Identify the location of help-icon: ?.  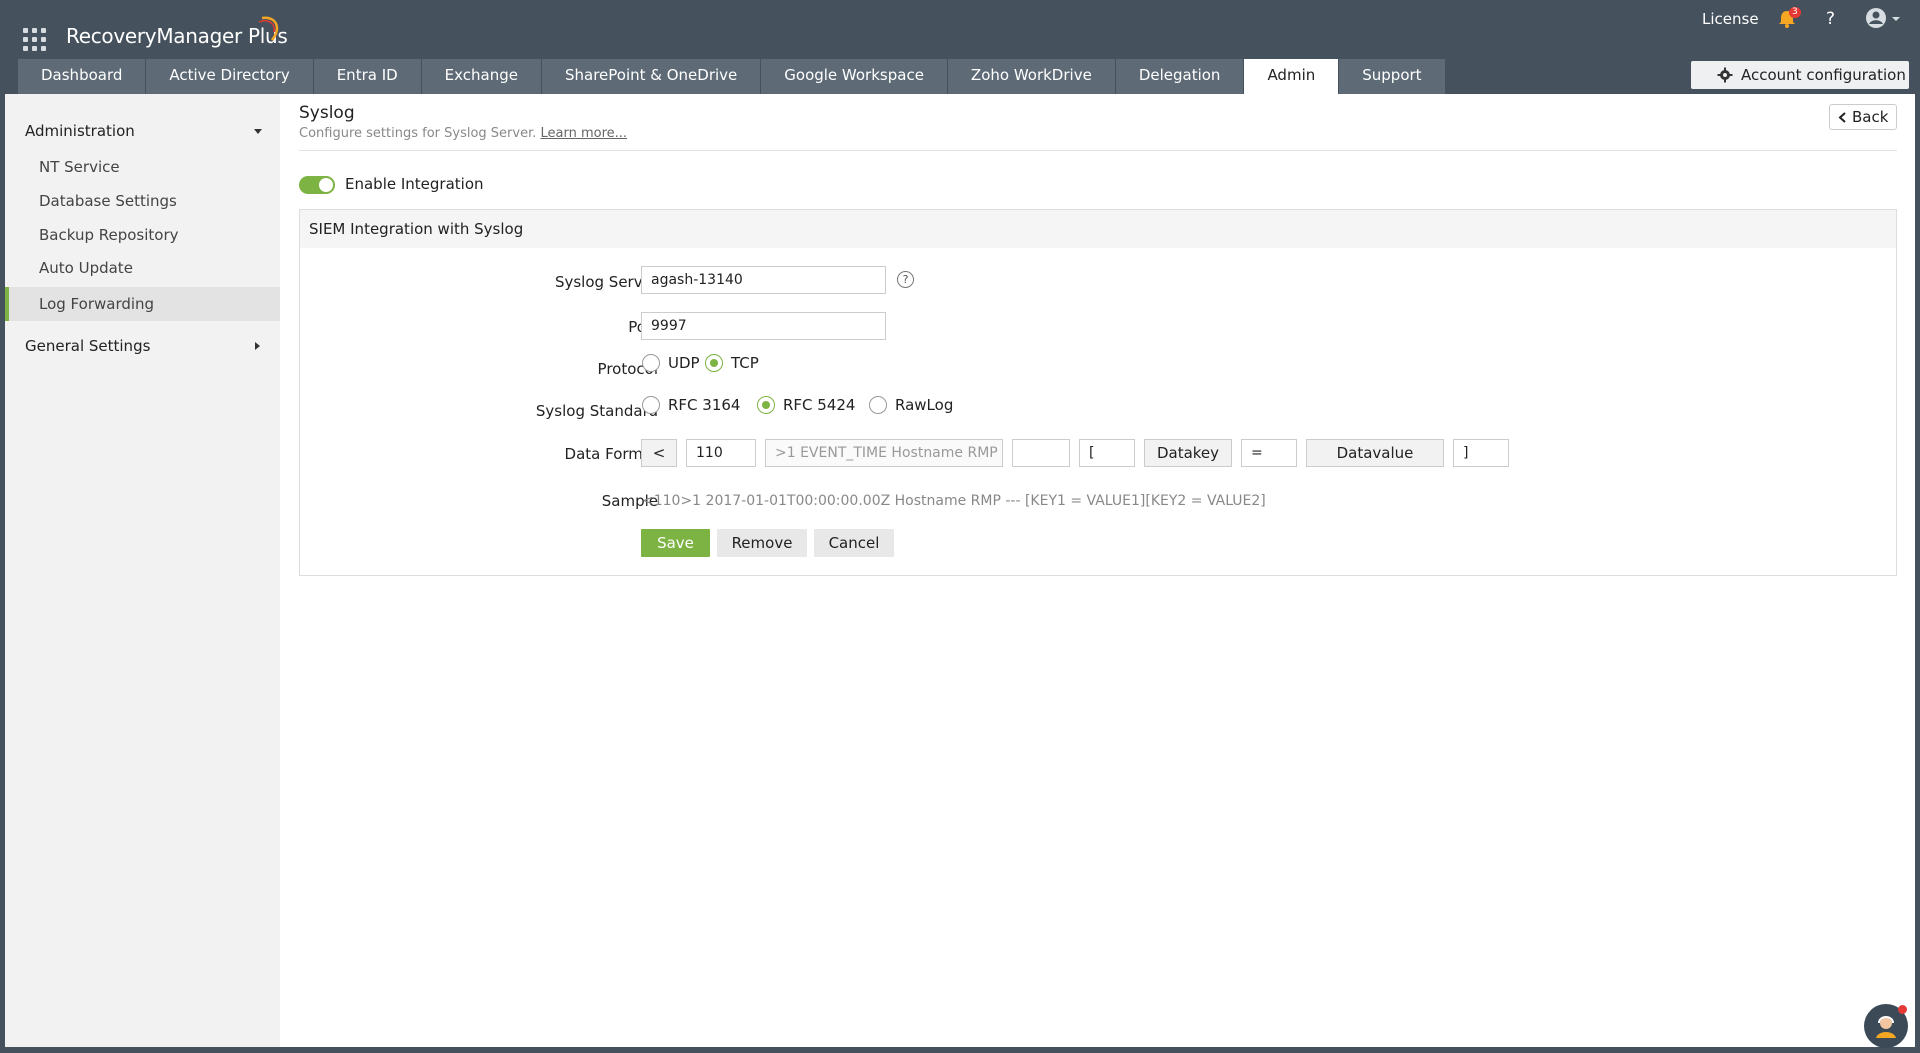
(1830, 19).